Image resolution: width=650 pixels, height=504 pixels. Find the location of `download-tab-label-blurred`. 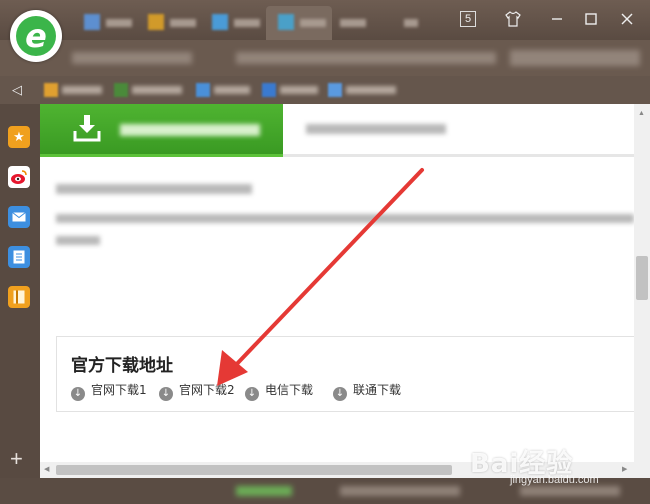

download-tab-label-blurred is located at coordinates (190, 130).